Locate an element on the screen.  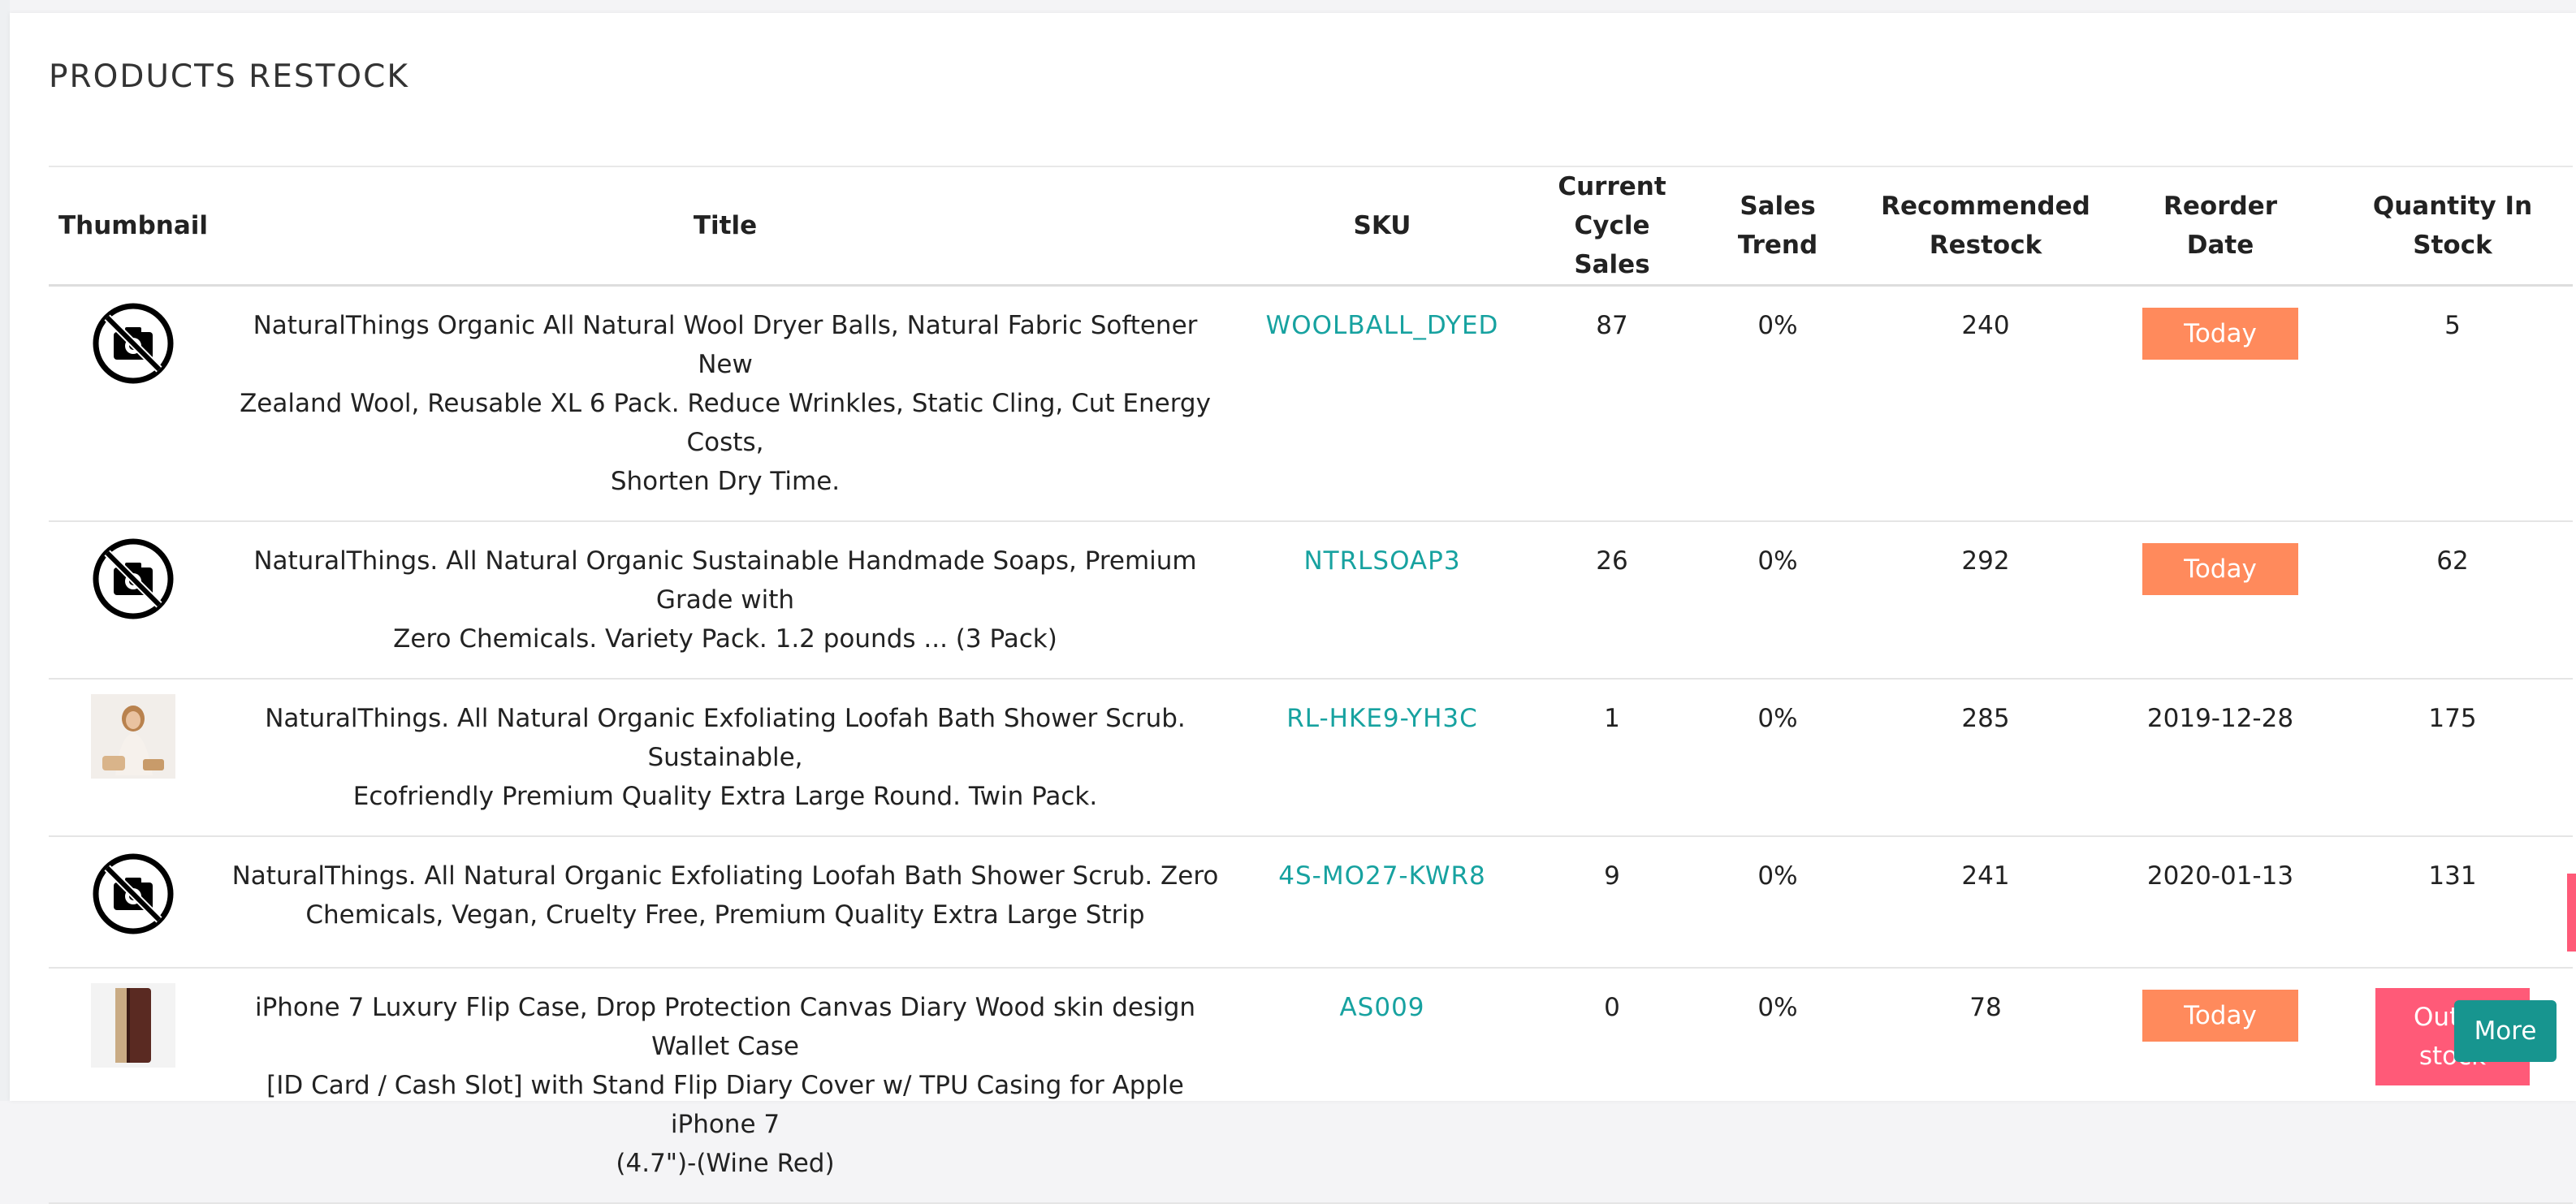
reorder-date: 2019-12-28 is located at coordinates (2220, 758).